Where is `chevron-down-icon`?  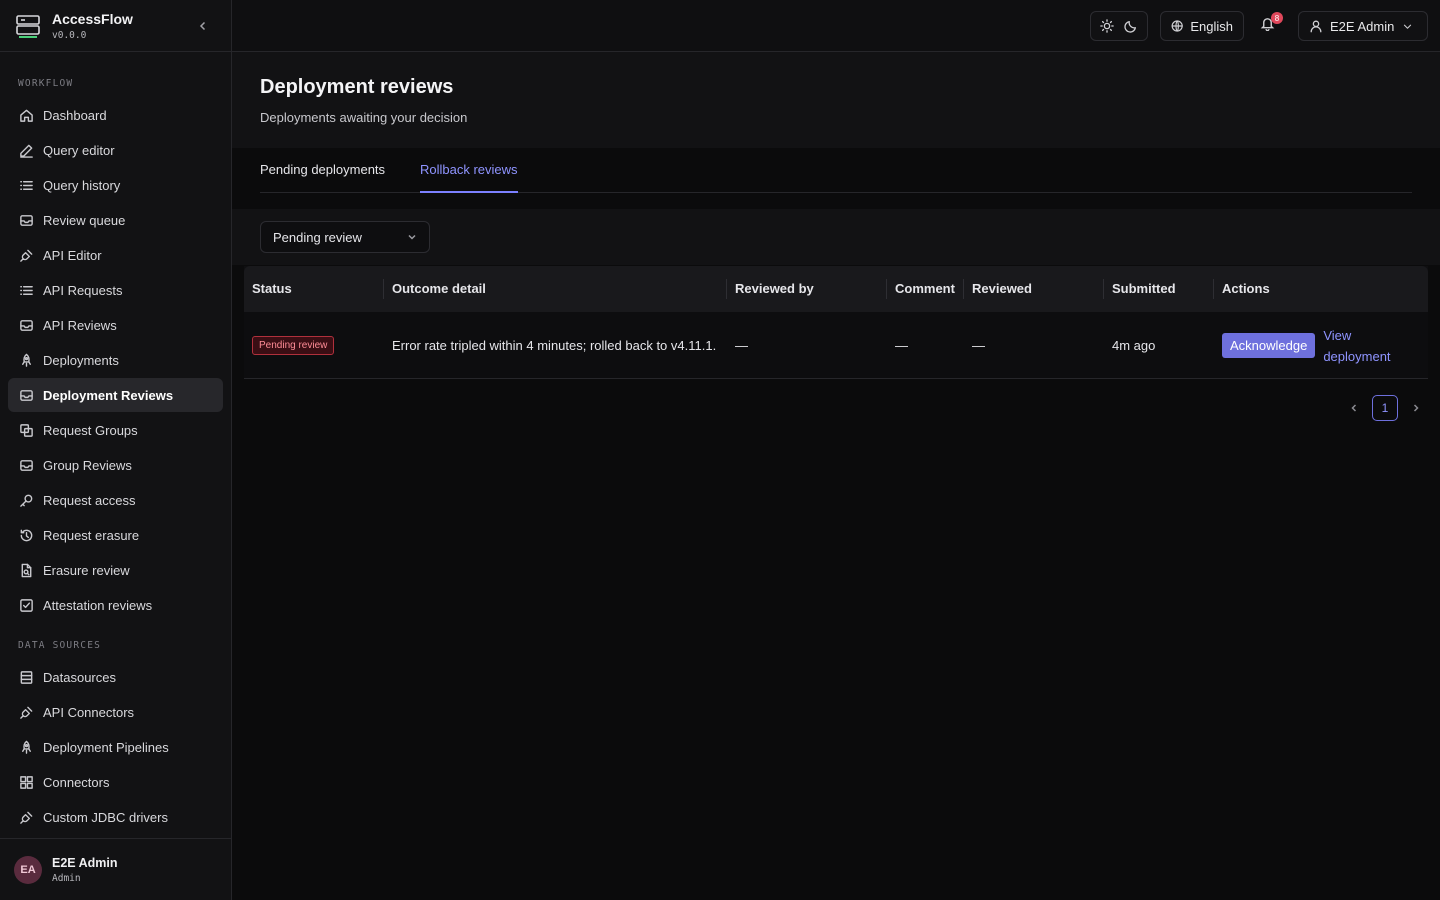
chevron-down-icon is located at coordinates (412, 237).